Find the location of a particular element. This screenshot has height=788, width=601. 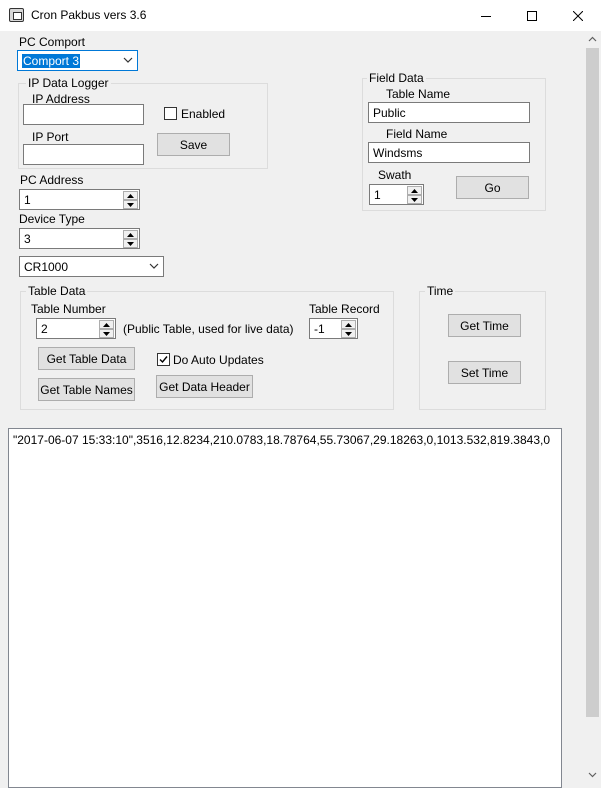

swath-down-button is located at coordinates (414, 199).